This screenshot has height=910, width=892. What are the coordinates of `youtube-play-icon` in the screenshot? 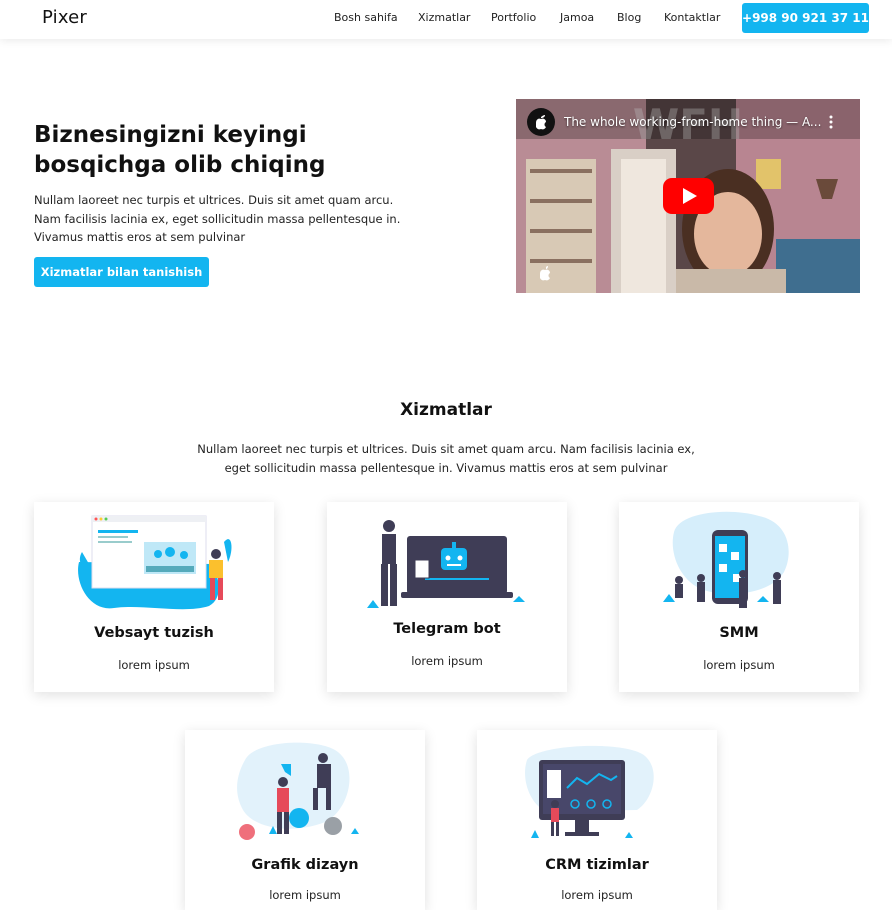 It's located at (688, 196).